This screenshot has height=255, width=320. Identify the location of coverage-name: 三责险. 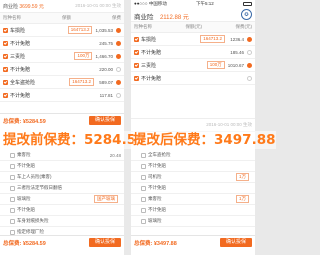
(149, 65).